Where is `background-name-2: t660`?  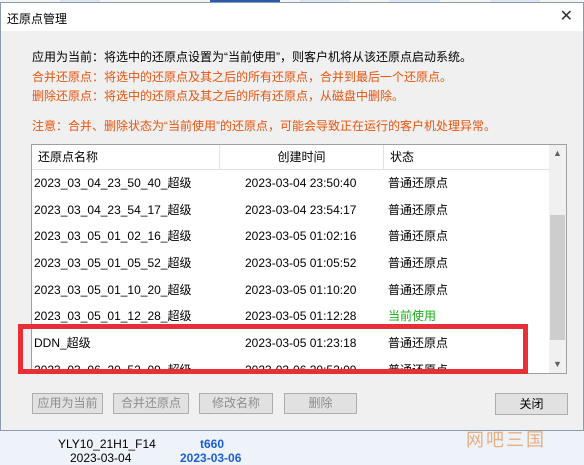 background-name-2: t660 is located at coordinates (212, 444).